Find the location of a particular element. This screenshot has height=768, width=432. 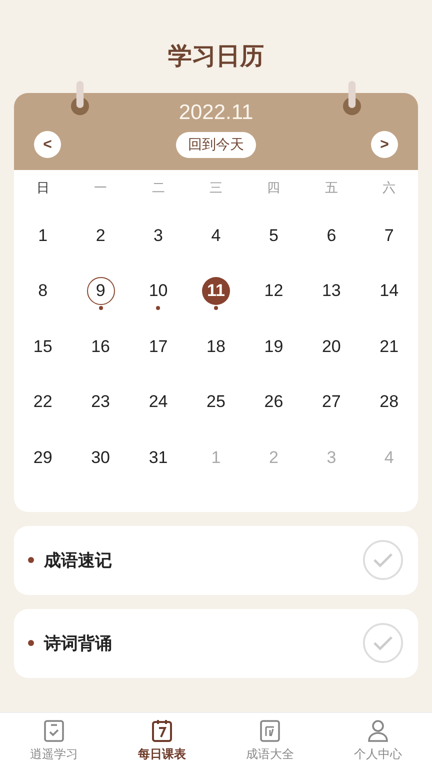

day-number: 22 is located at coordinates (42, 402).